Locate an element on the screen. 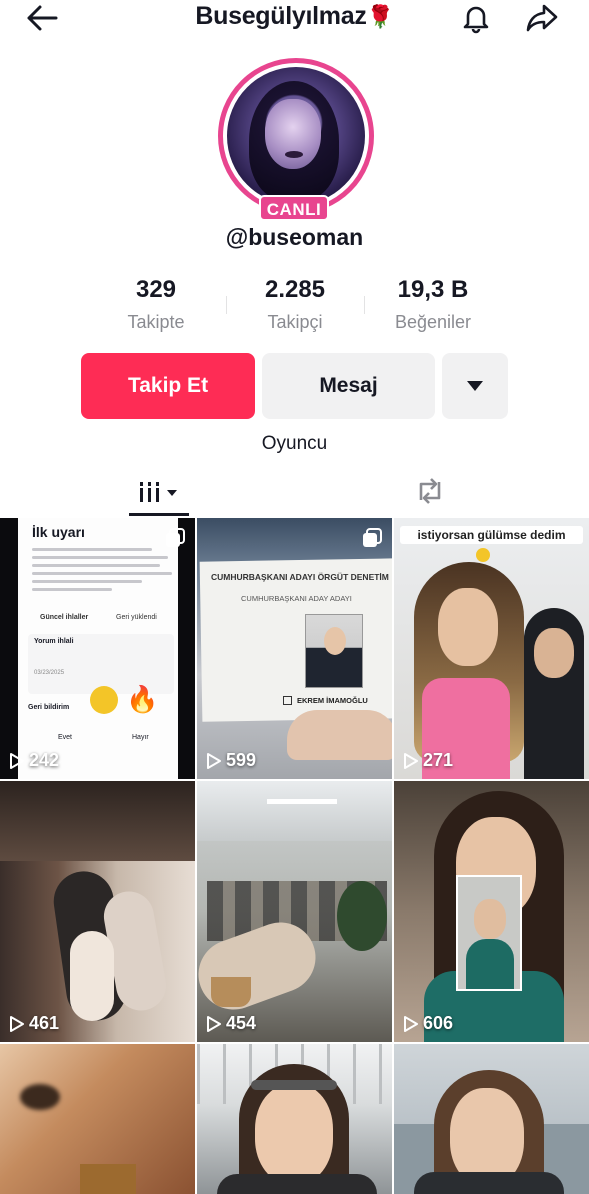  video-caption: istiyorsan gülümse dedim is located at coordinates (491, 535).